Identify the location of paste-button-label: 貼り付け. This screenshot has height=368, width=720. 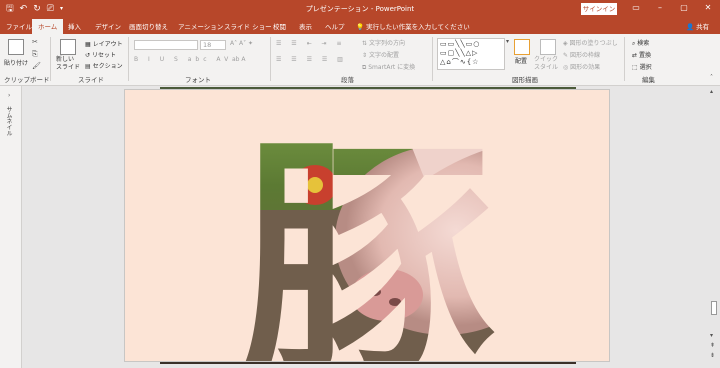
(16, 62).